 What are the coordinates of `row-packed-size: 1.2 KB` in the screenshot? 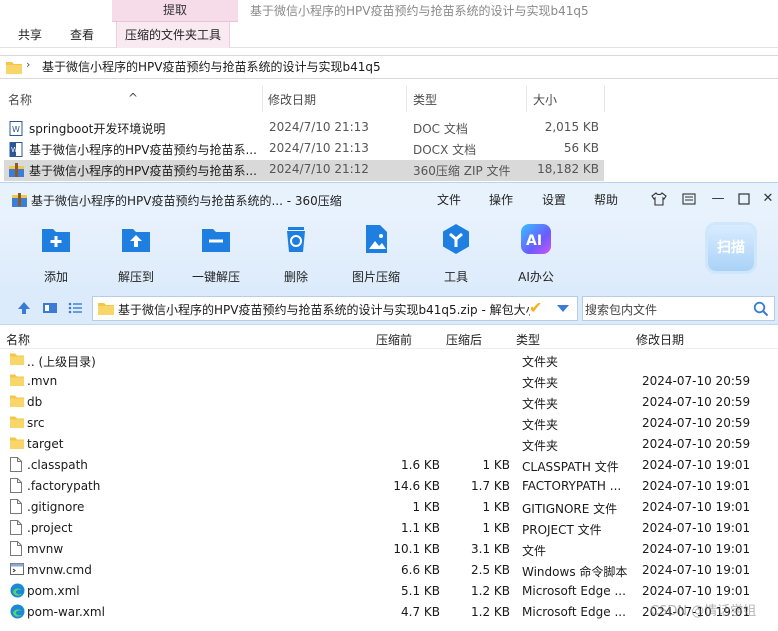 It's located at (490, 612).